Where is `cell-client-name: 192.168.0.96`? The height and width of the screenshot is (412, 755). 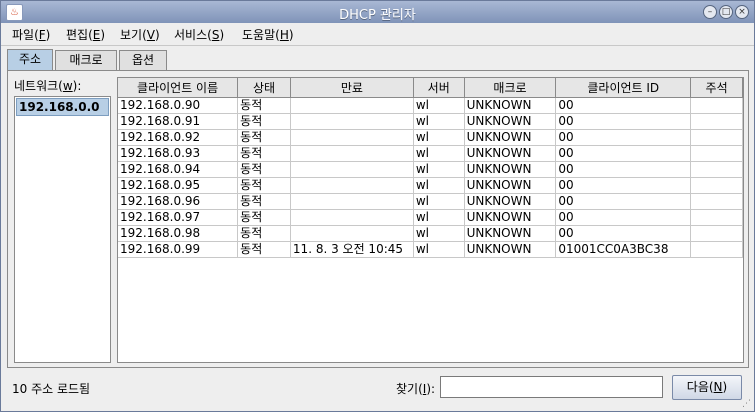
cell-client-name: 192.168.0.96 is located at coordinates (178, 201).